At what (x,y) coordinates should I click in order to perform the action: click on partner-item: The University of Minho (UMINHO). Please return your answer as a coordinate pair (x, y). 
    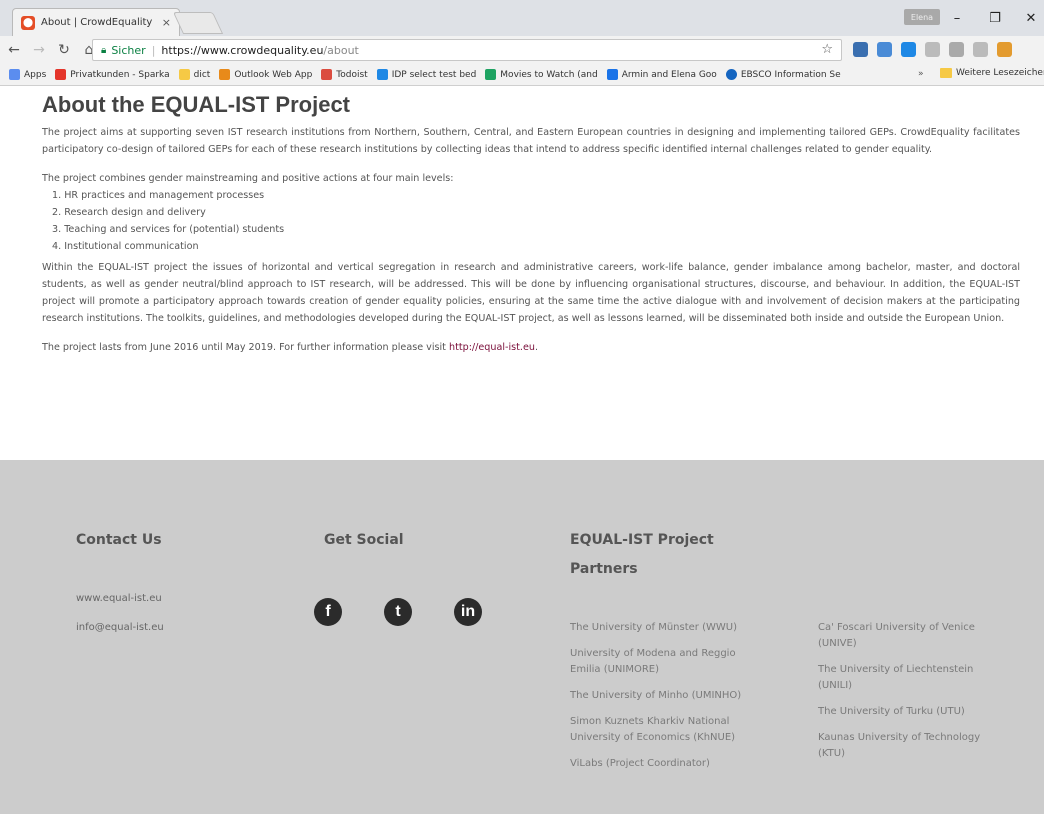
    Looking at the image, I should click on (665, 696).